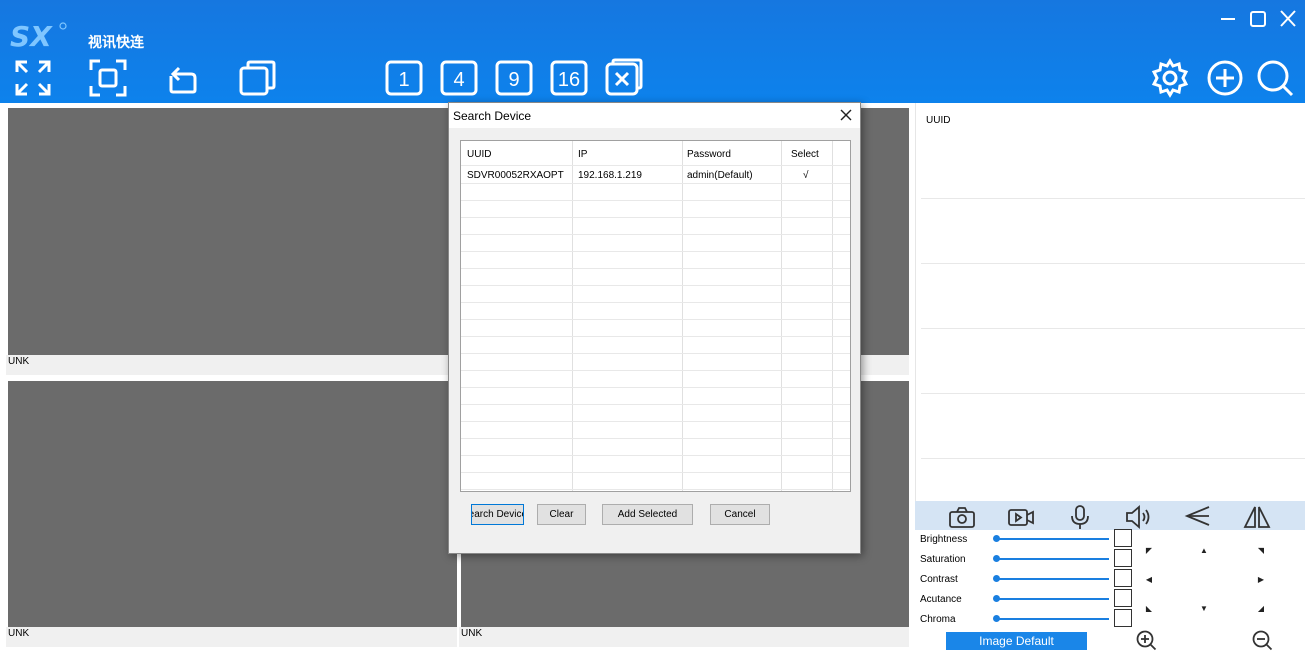 The image size is (1305, 652). What do you see at coordinates (1261, 609) in the screenshot?
I see `ptz-down-right-icon: ◢` at bounding box center [1261, 609].